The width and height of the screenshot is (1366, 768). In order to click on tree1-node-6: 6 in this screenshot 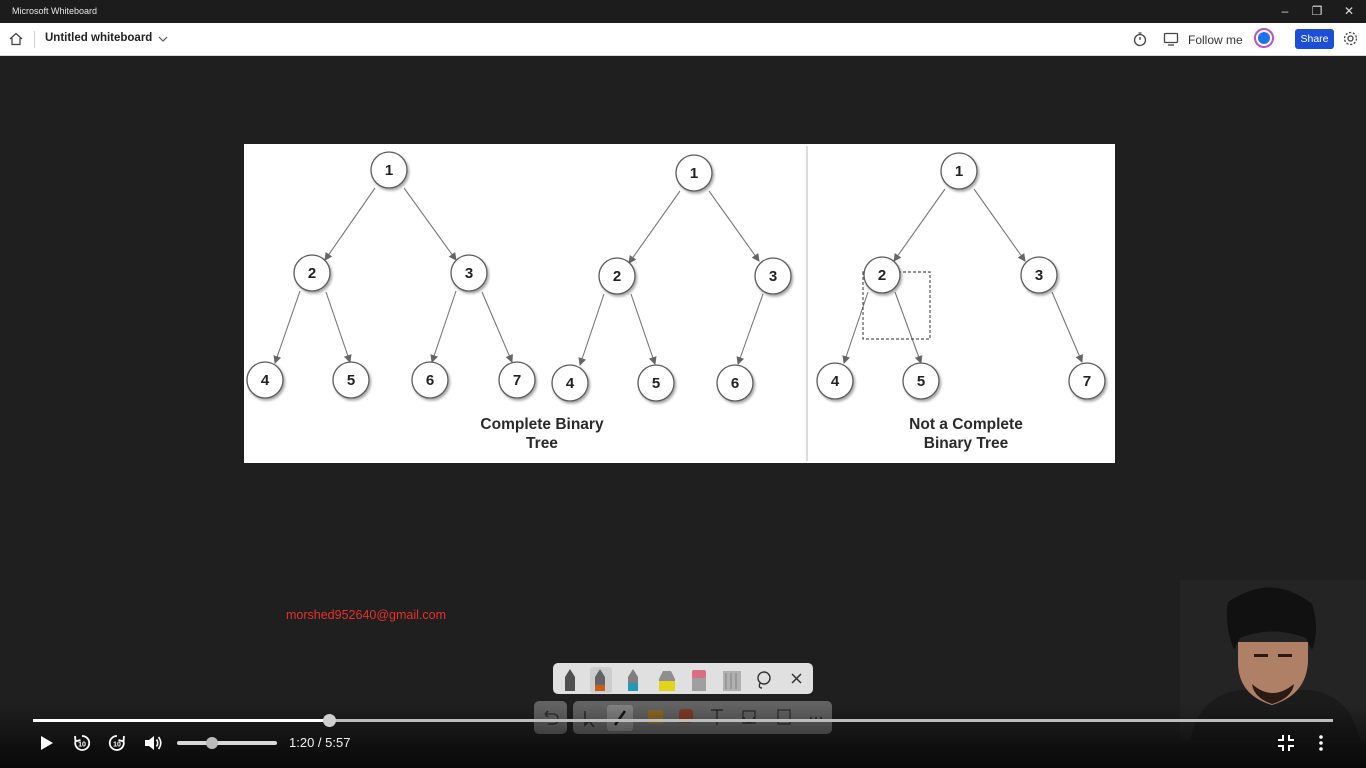, I will do `click(430, 380)`.